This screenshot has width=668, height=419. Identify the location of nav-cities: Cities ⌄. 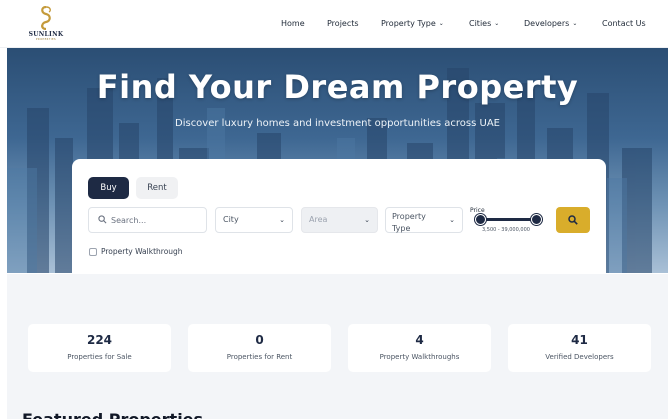
(484, 23).